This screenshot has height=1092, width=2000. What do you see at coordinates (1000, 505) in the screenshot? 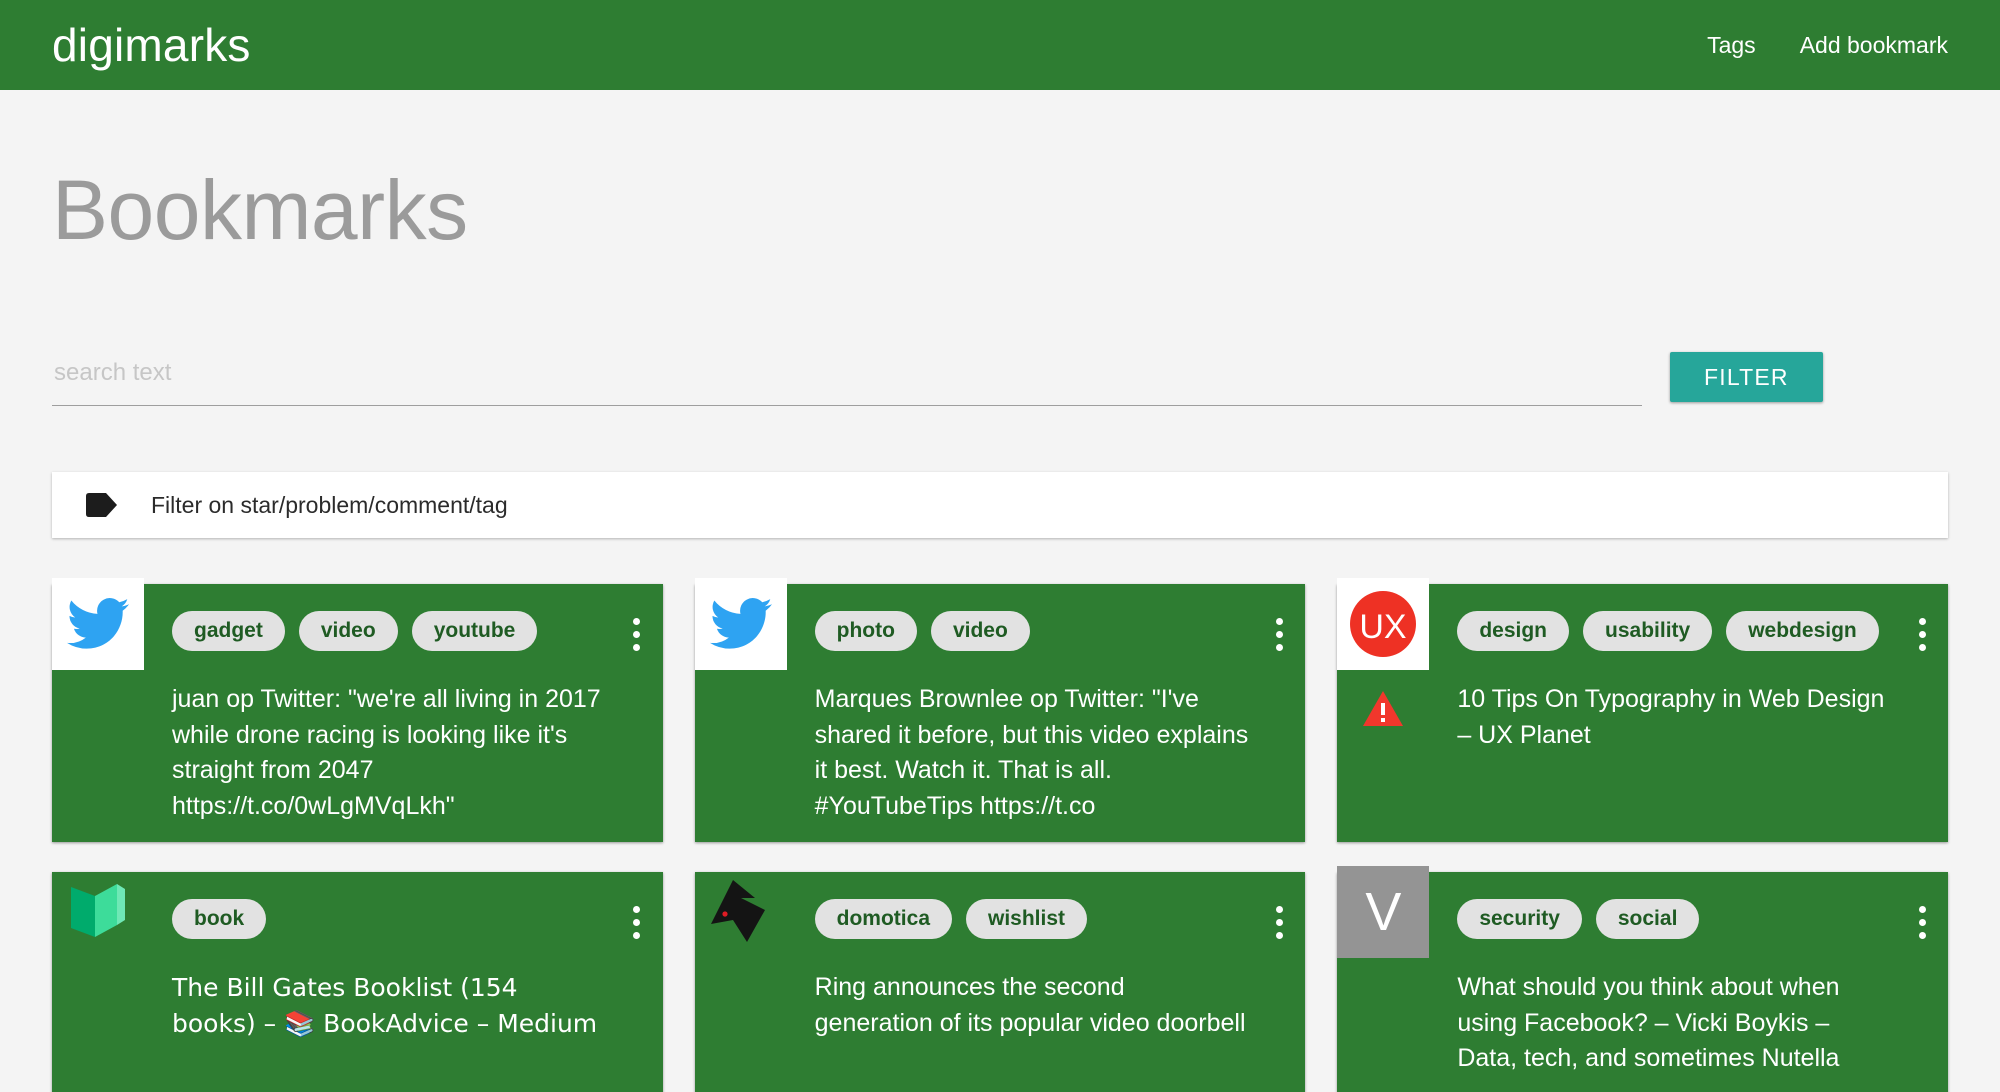
I see `tag-filter-bar: Filter on star/problem/comment/tag` at bounding box center [1000, 505].